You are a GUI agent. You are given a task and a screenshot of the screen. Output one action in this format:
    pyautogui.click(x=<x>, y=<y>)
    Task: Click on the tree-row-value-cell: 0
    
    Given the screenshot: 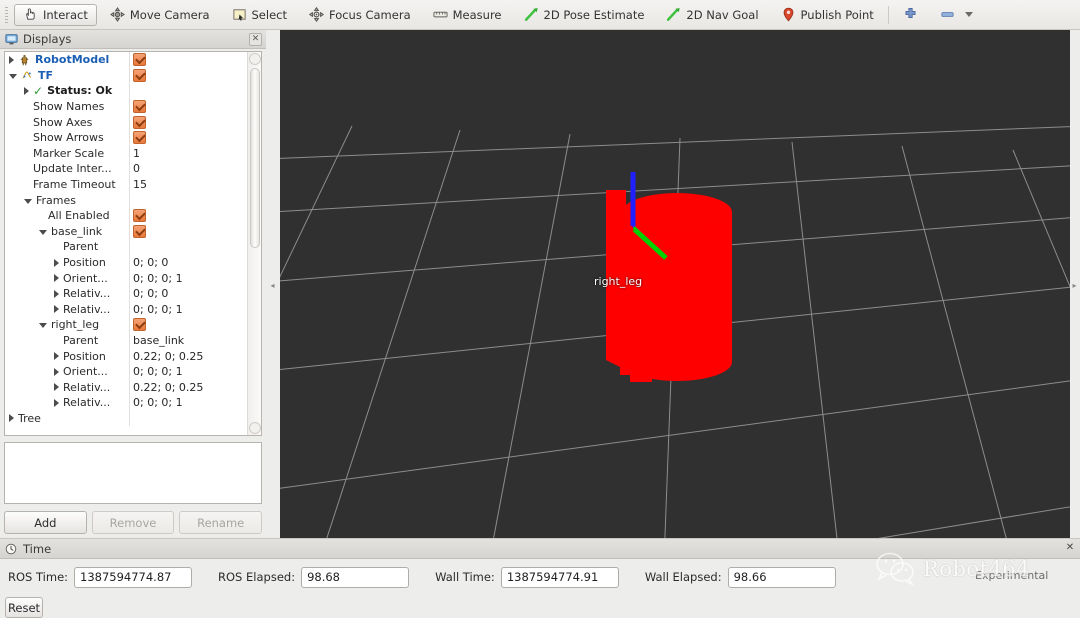 What is the action you would take?
    pyautogui.click(x=188, y=169)
    